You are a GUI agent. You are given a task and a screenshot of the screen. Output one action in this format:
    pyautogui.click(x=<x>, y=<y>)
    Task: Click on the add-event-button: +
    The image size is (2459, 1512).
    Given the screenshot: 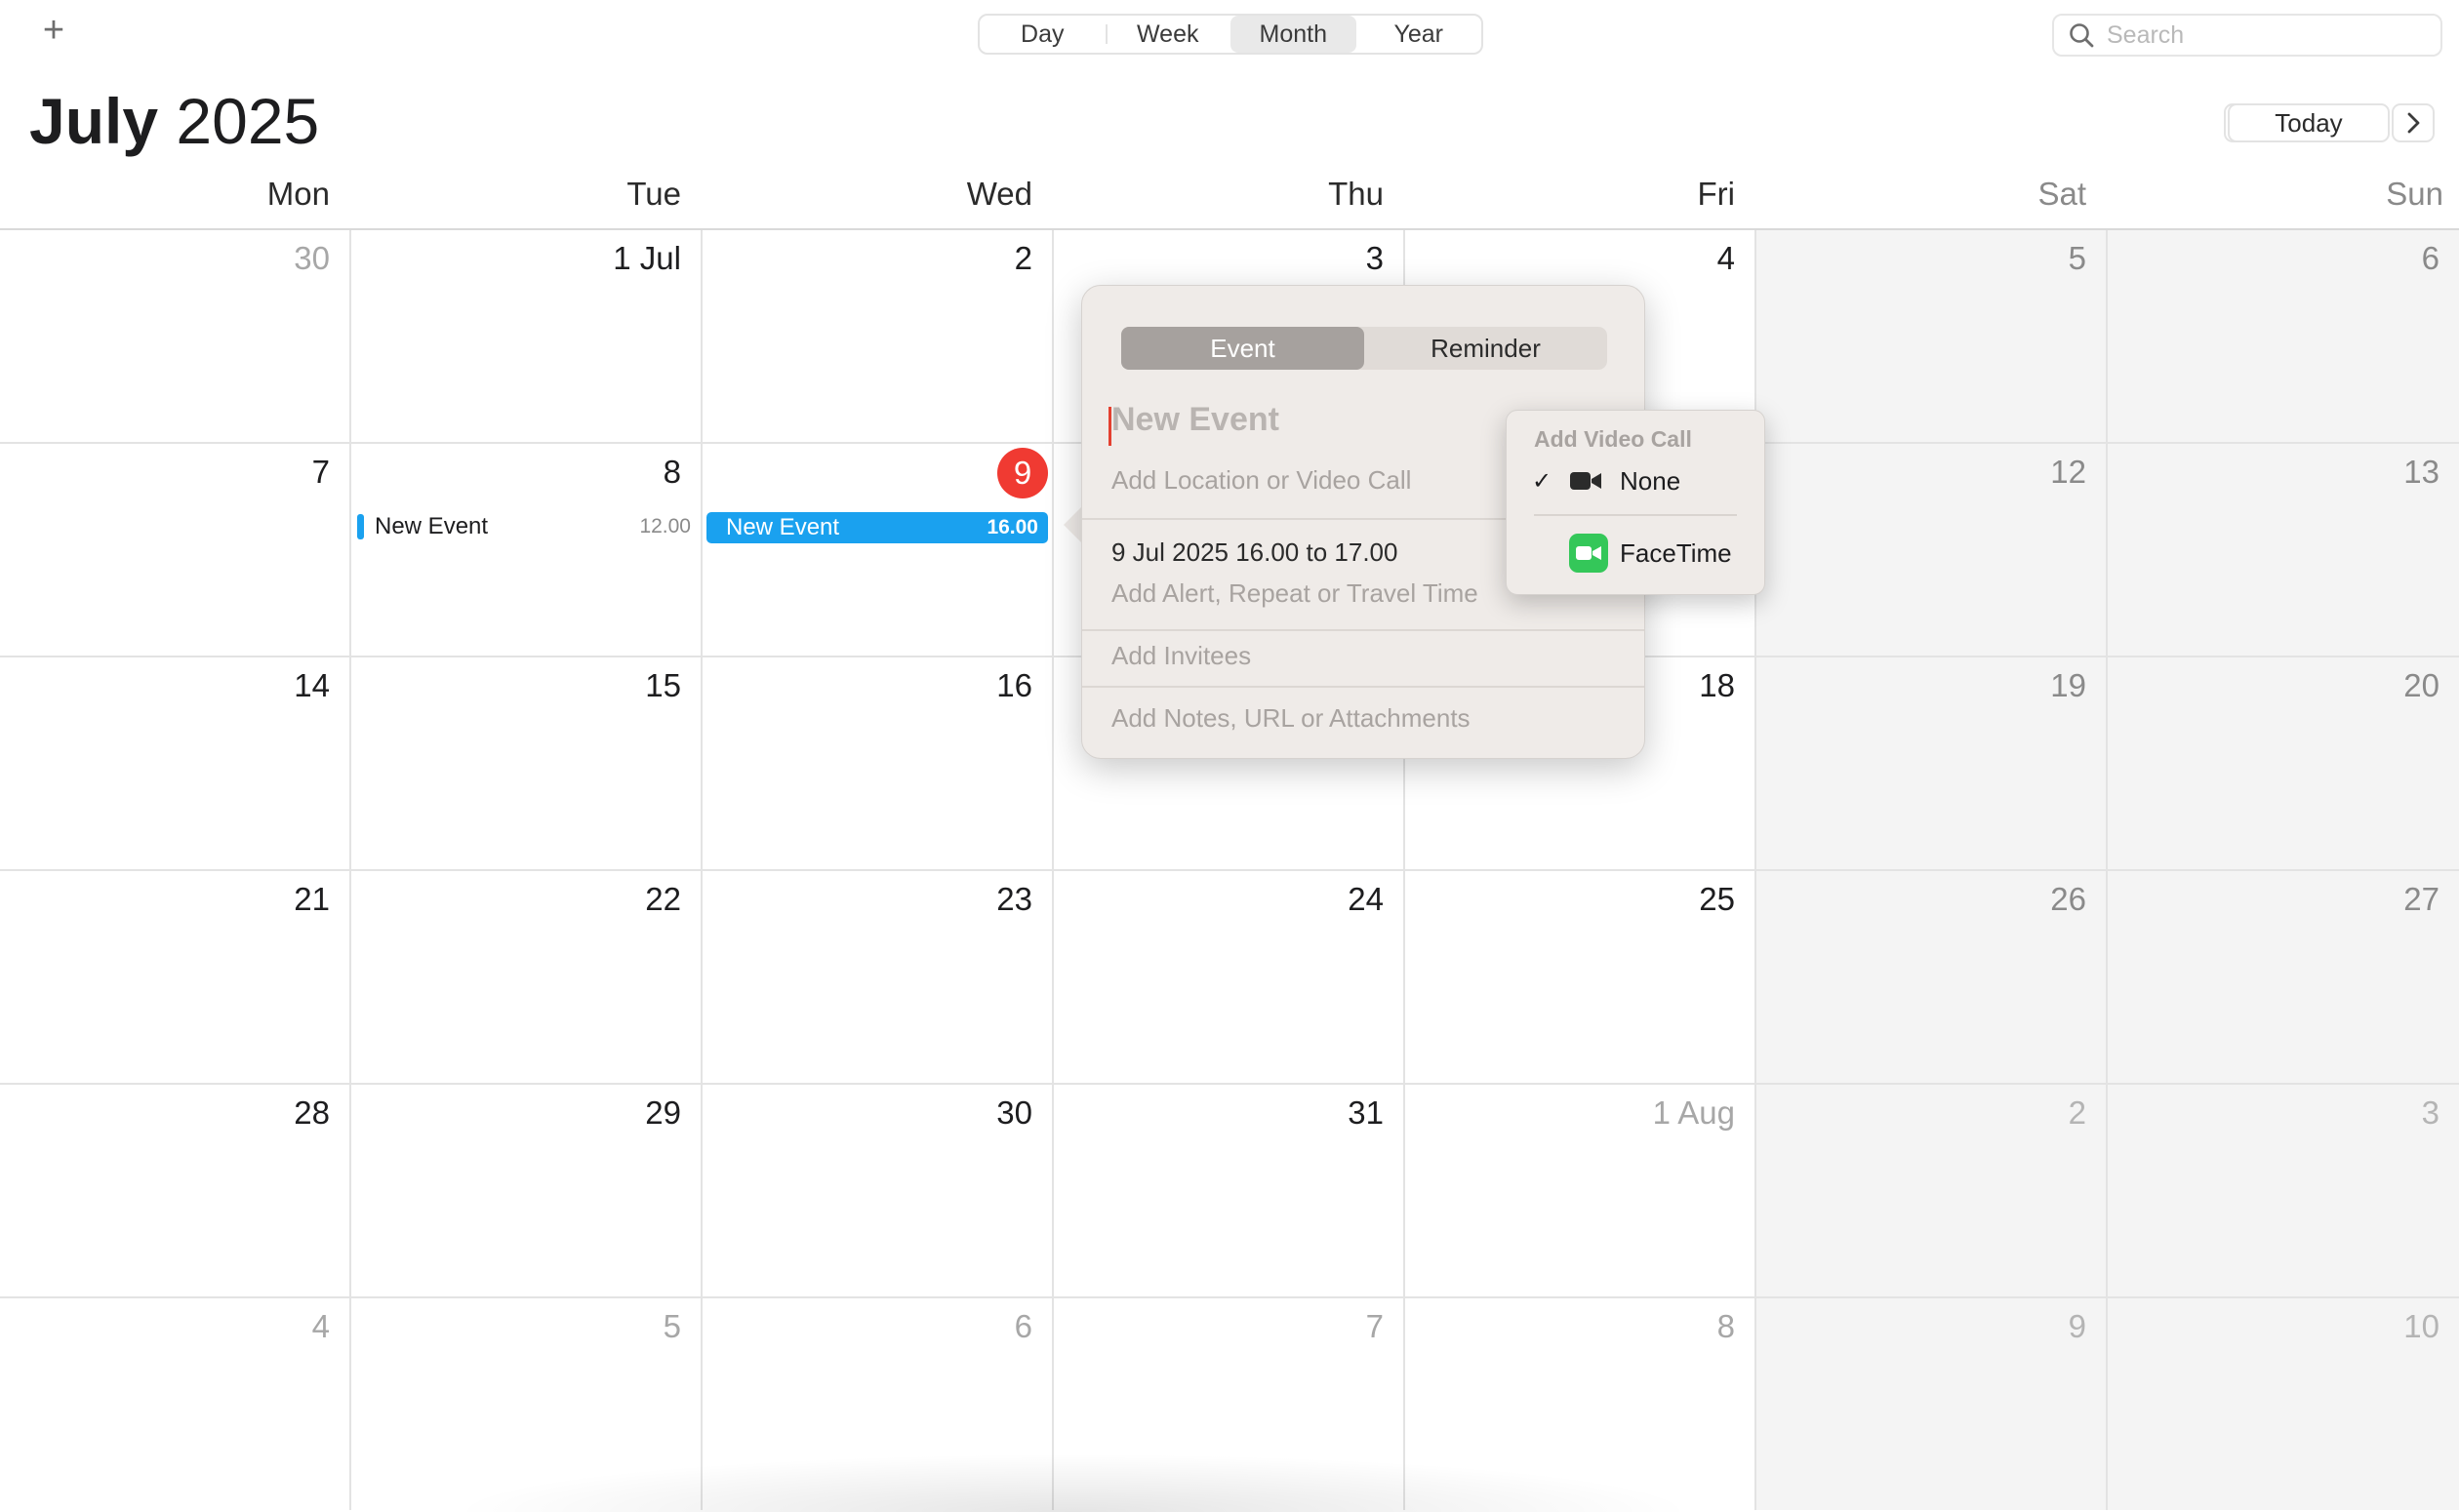 What is the action you would take?
    pyautogui.click(x=53, y=30)
    